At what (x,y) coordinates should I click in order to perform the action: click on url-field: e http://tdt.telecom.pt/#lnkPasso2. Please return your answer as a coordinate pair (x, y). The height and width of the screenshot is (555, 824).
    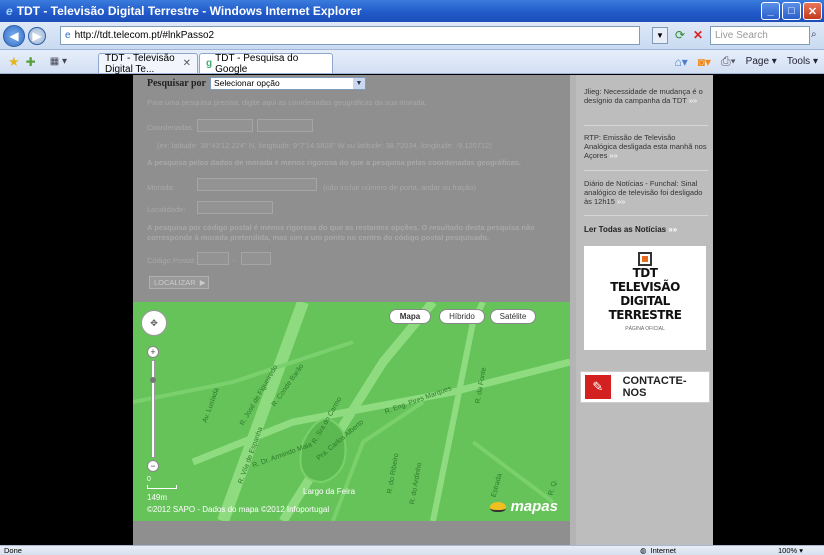
    Looking at the image, I should click on (350, 35).